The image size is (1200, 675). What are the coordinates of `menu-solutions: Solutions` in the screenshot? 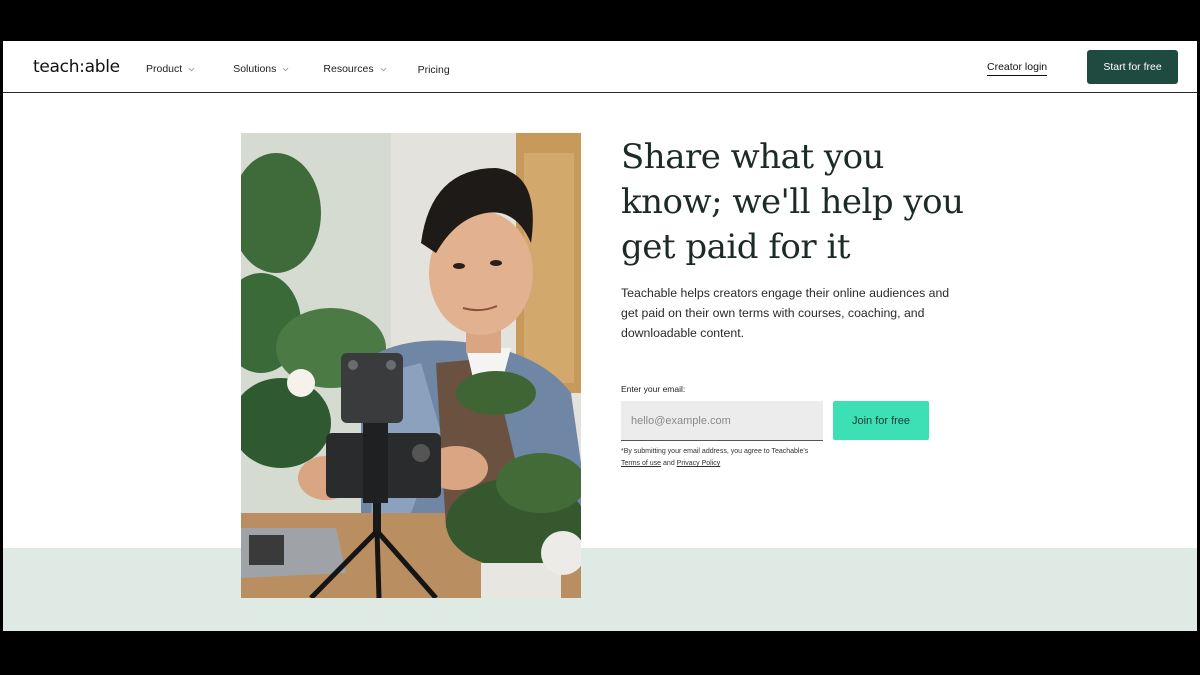 It's located at (261, 69).